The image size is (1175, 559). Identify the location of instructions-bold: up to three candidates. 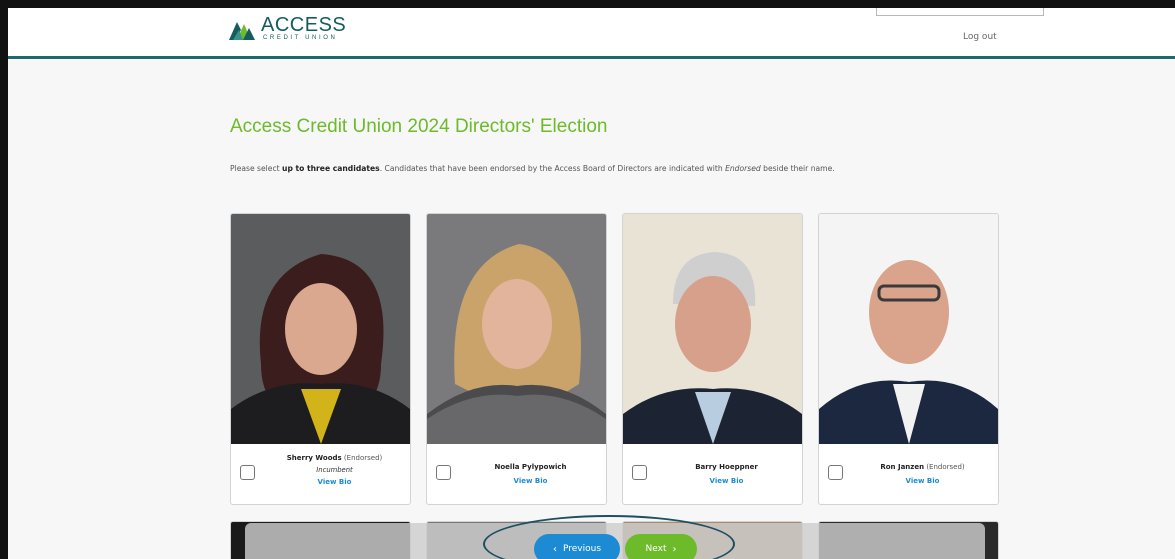
(331, 168).